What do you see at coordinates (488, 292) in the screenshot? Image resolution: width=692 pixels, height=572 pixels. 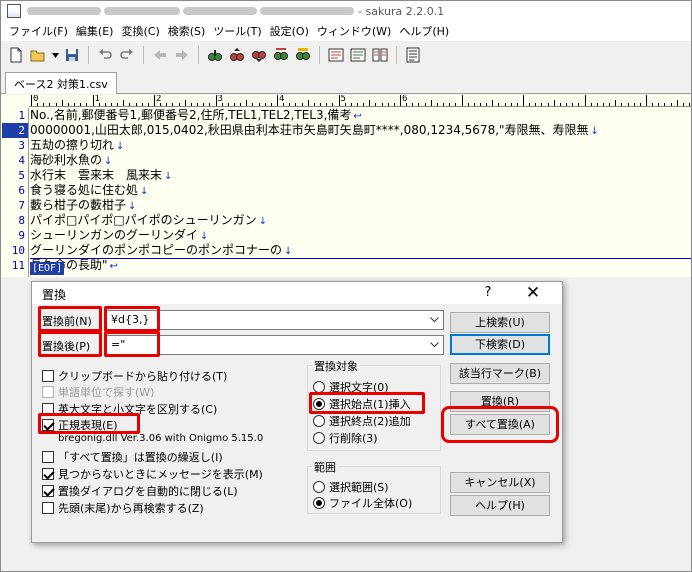 I see `help-icon: ?` at bounding box center [488, 292].